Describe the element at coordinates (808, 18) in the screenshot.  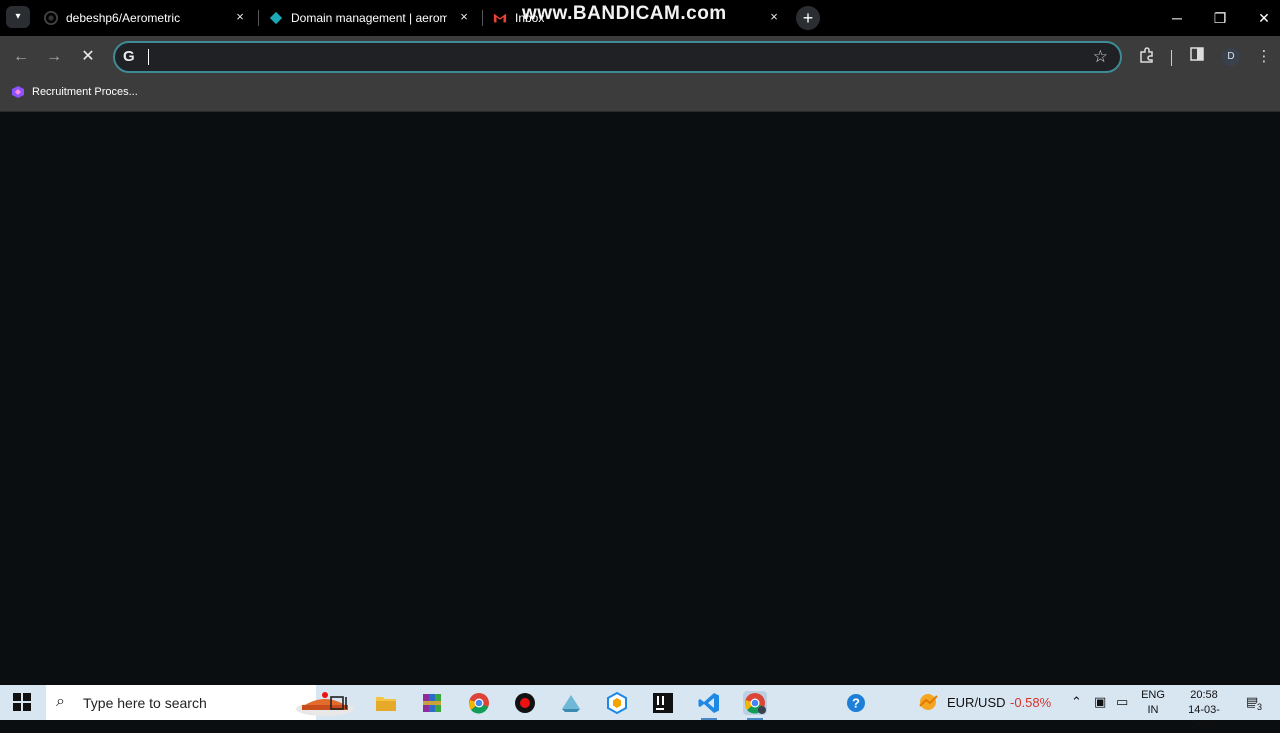
I see `new-tab-button: +` at that location.